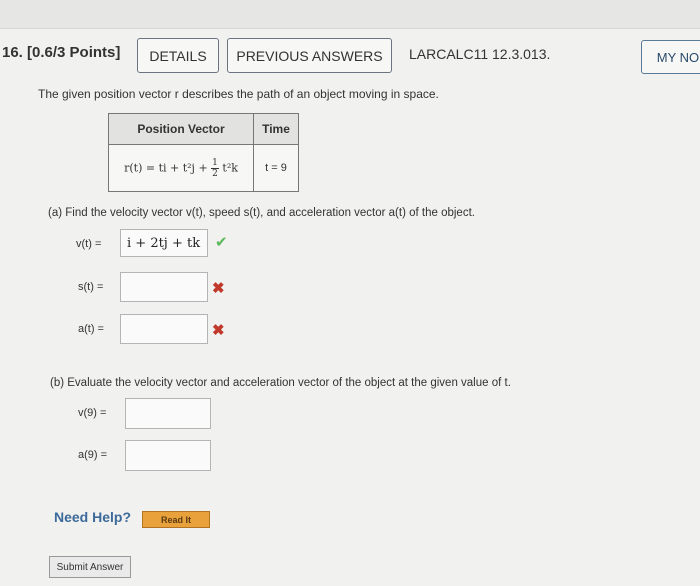 The image size is (700, 586). Describe the element at coordinates (166, 167) in the screenshot. I see `position-prefix: r(t) = ti + t²j +` at that location.